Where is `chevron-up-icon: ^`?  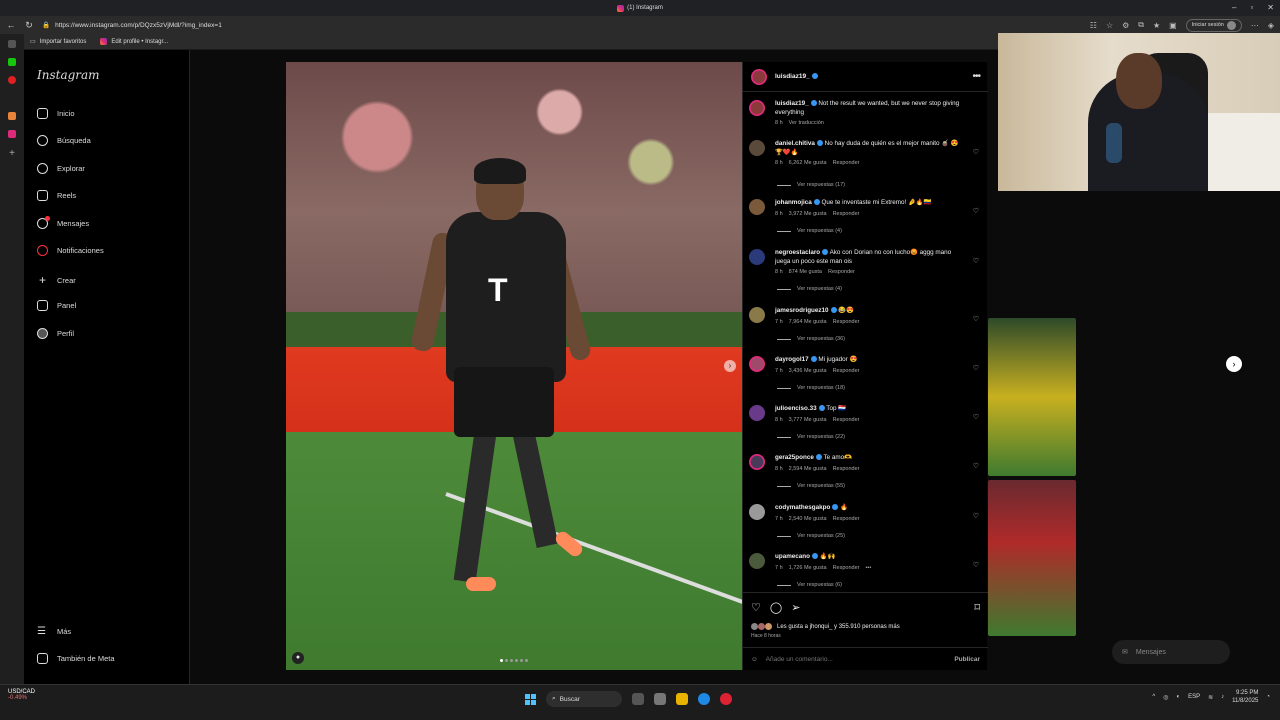 chevron-up-icon: ^ is located at coordinates (1153, 697).